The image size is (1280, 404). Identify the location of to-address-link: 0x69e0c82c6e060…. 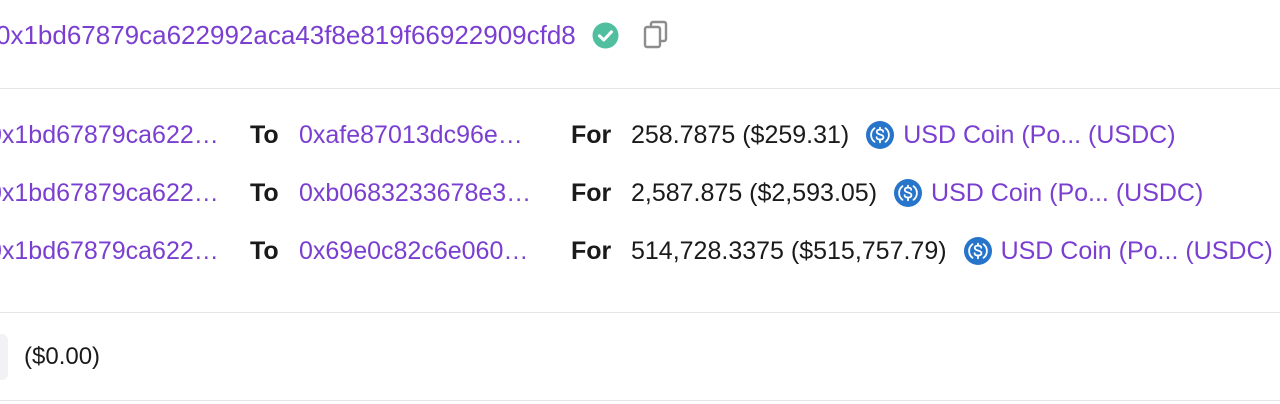
(430, 251).